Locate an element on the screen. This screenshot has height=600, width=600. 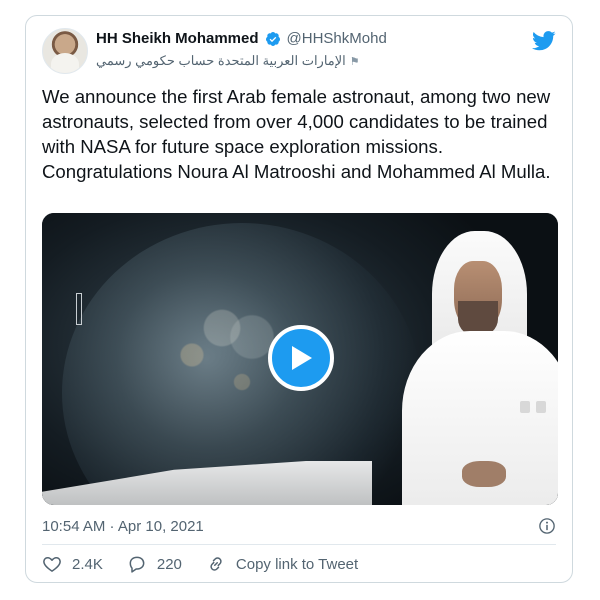
copy-link-label: Copy link to Tweet is located at coordinates (297, 564).